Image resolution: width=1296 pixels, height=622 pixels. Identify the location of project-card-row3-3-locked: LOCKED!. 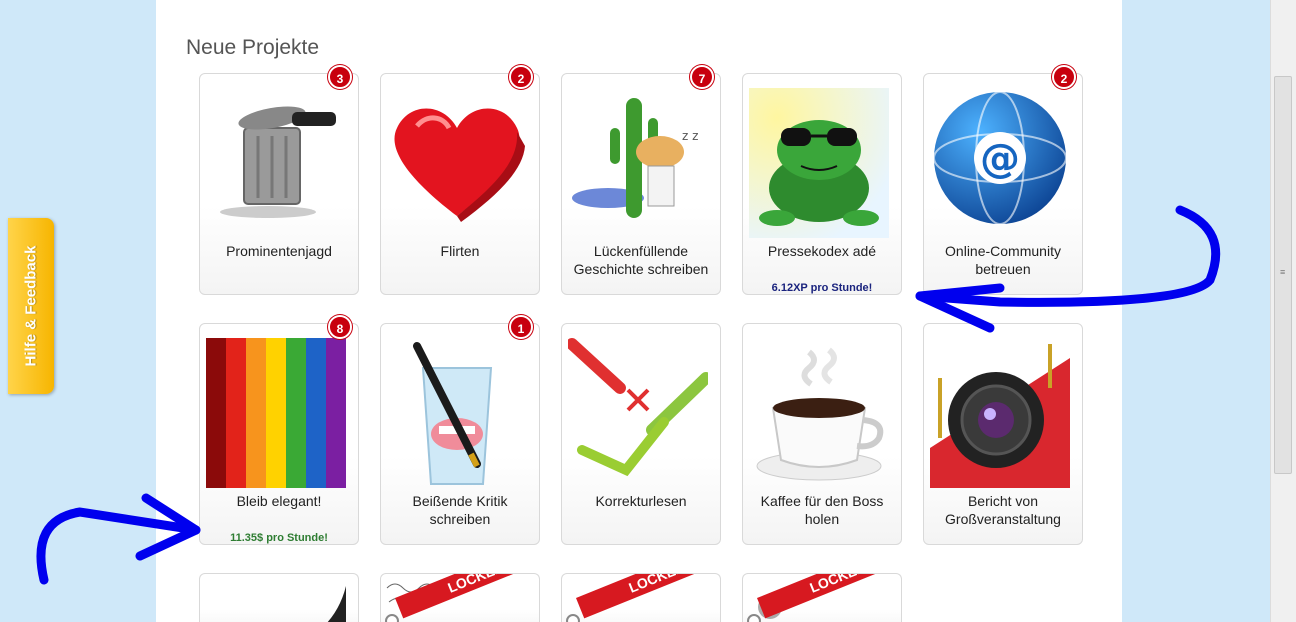
(641, 597).